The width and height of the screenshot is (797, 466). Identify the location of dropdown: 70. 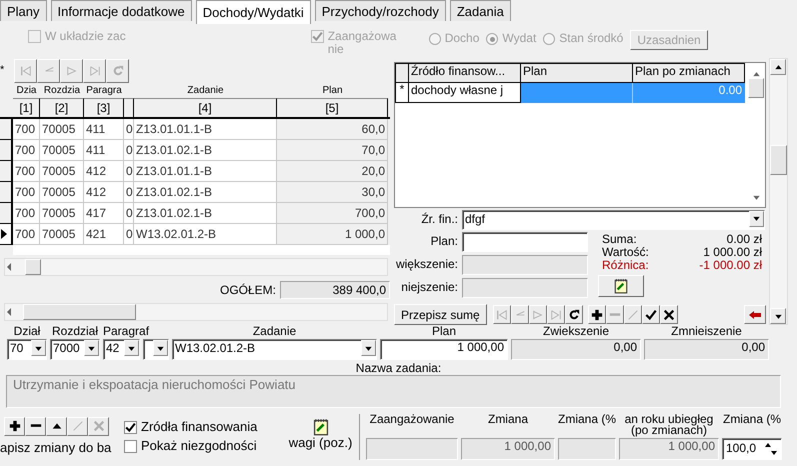
(27, 349).